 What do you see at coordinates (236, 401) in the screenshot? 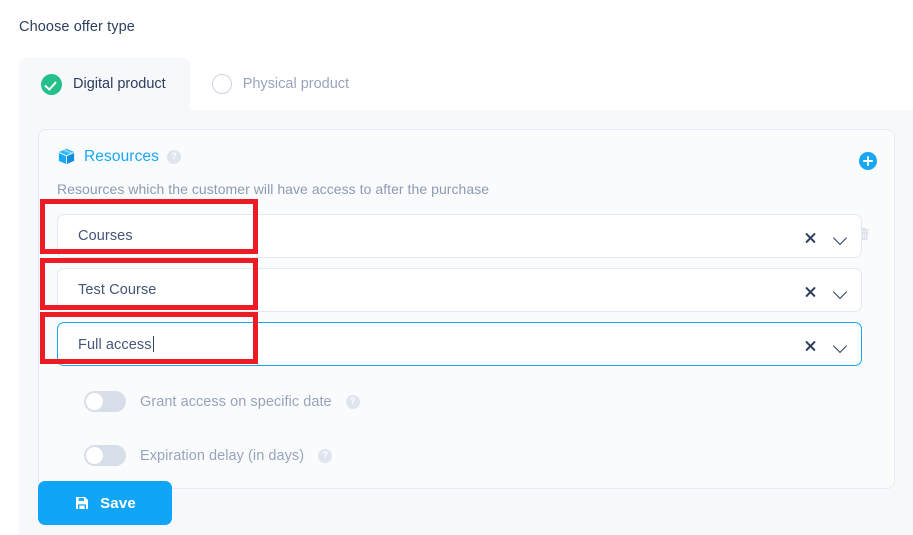
I see `toggle-grant-access-label: Grant access on specific date` at bounding box center [236, 401].